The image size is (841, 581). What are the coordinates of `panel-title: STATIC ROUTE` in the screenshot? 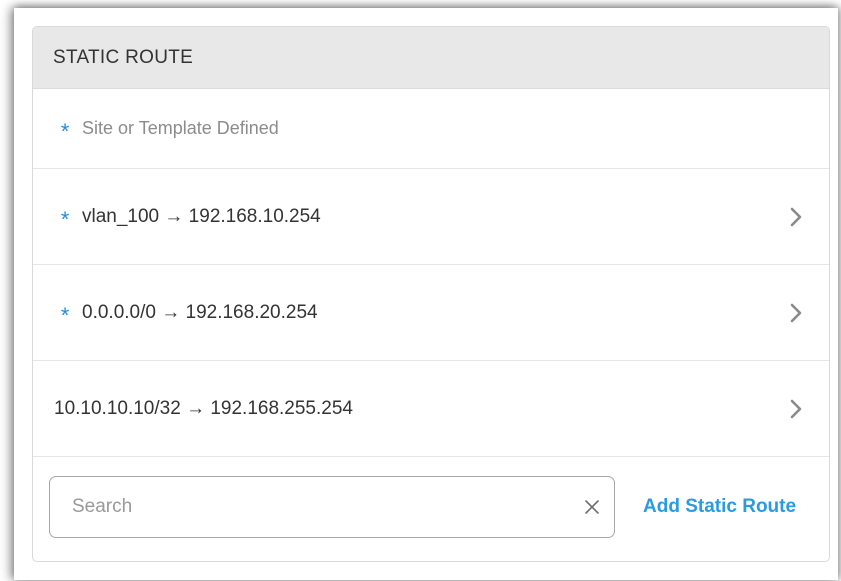 It's located at (123, 57).